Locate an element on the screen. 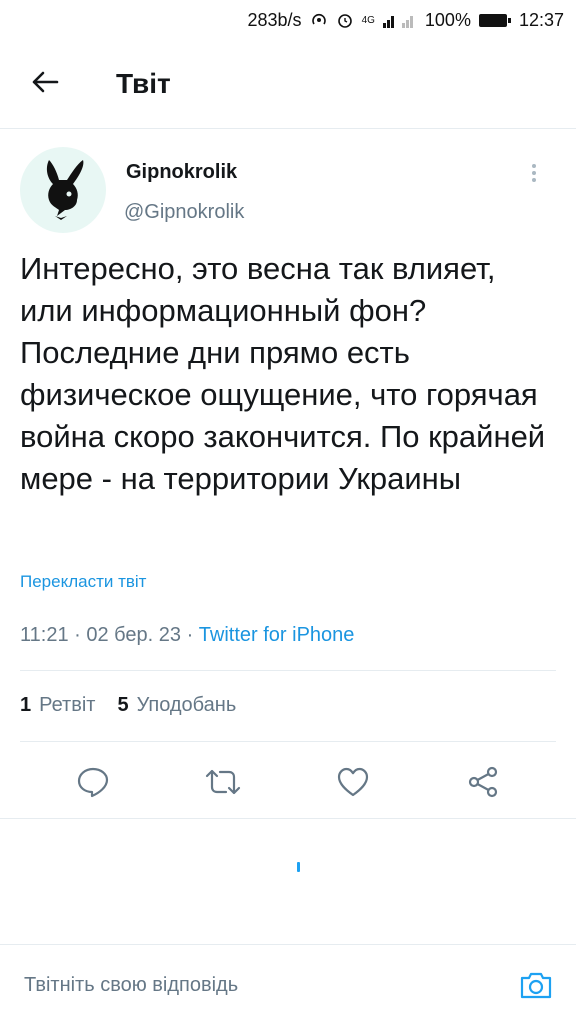 This screenshot has width=576, height=1025. retweets-count: 1 is located at coordinates (26, 705).